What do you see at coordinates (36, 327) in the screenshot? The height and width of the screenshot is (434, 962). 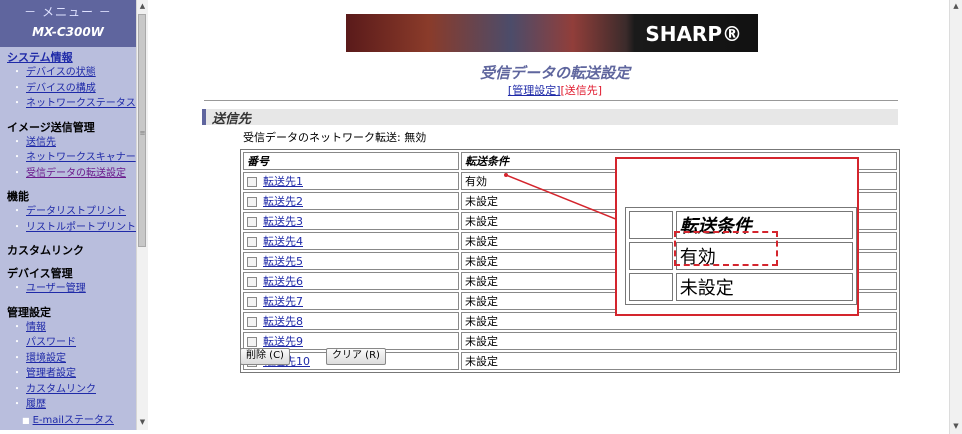 I see `sidebar-item-link: 情報` at bounding box center [36, 327].